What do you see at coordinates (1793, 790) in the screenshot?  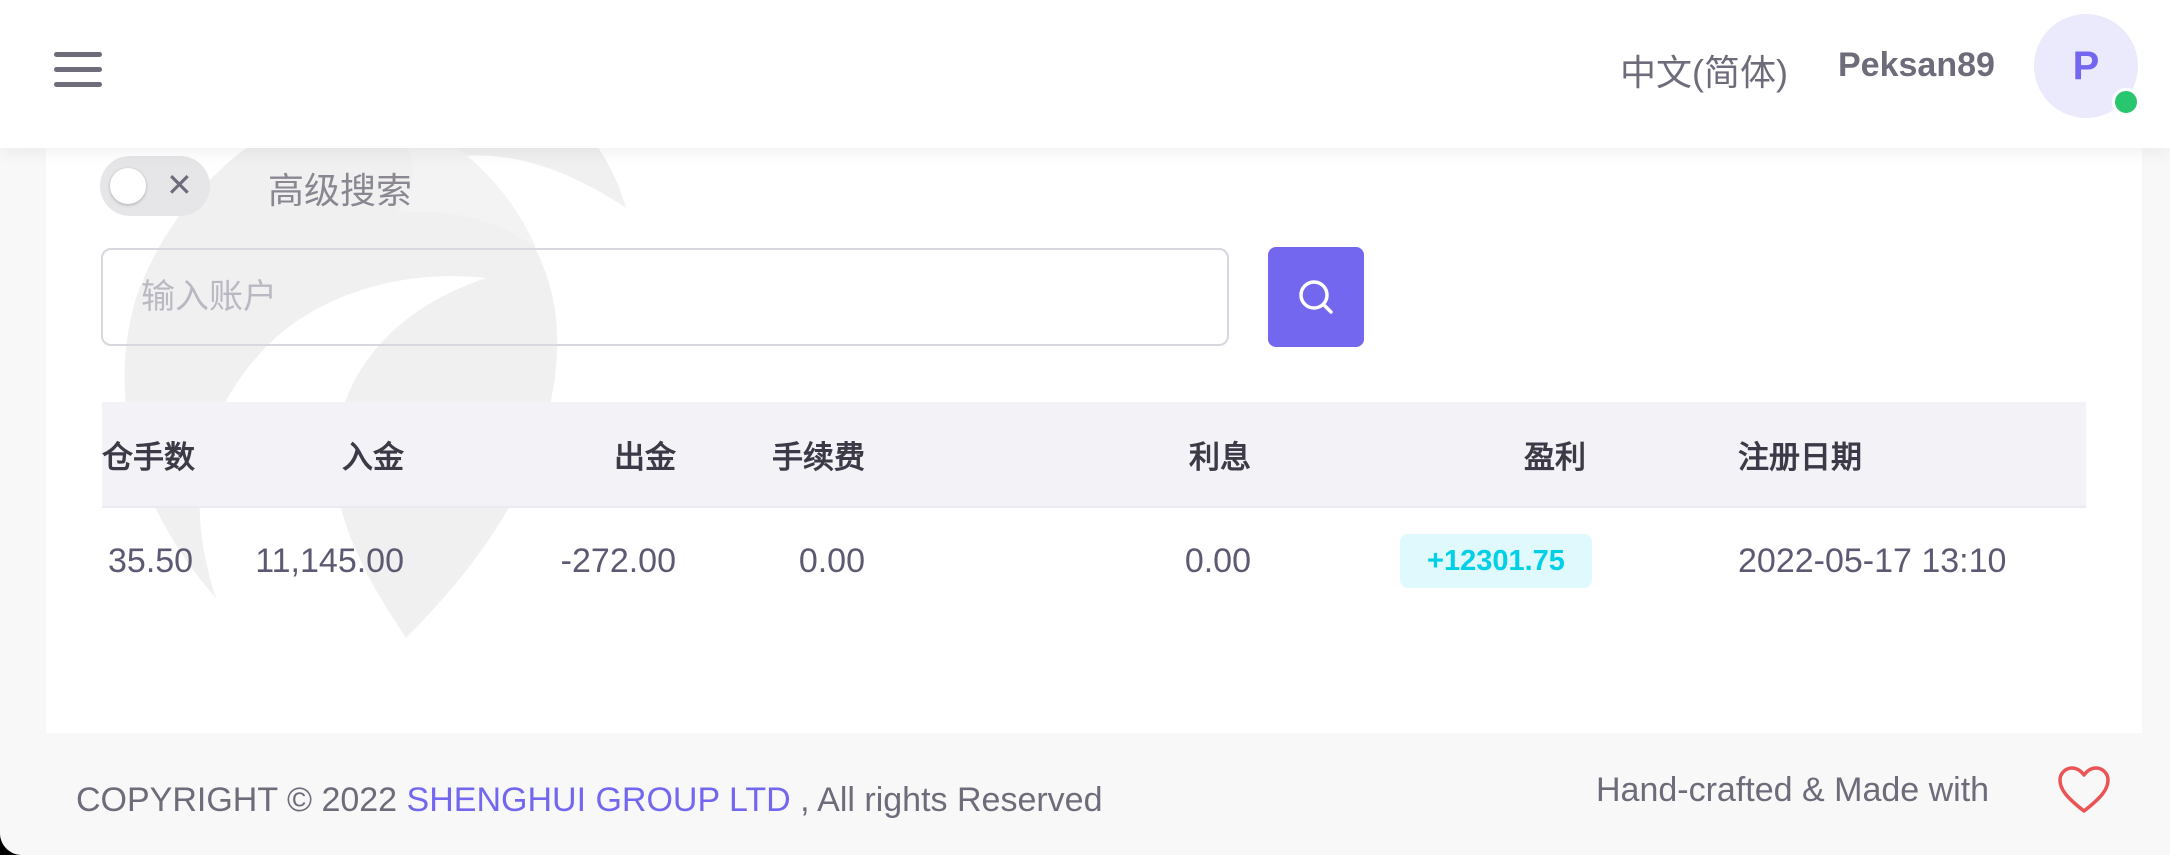 I see `made-with-text: Hand-crafted & Made with` at bounding box center [1793, 790].